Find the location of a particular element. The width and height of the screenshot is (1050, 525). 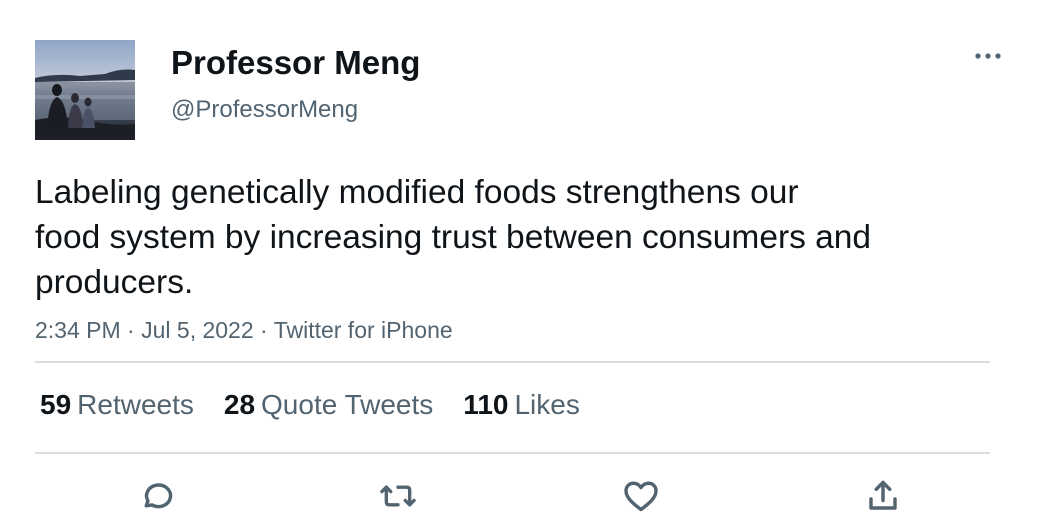

quote-tweets-stat: 28 Quote Tweets is located at coordinates (328, 405).